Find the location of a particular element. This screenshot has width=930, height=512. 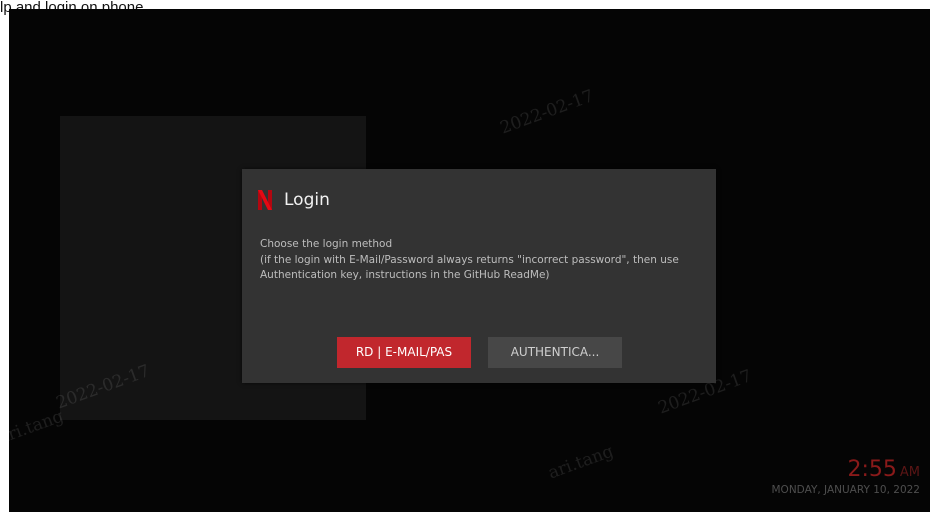

watermark-date: 2022-02-17 is located at coordinates (547, 112).